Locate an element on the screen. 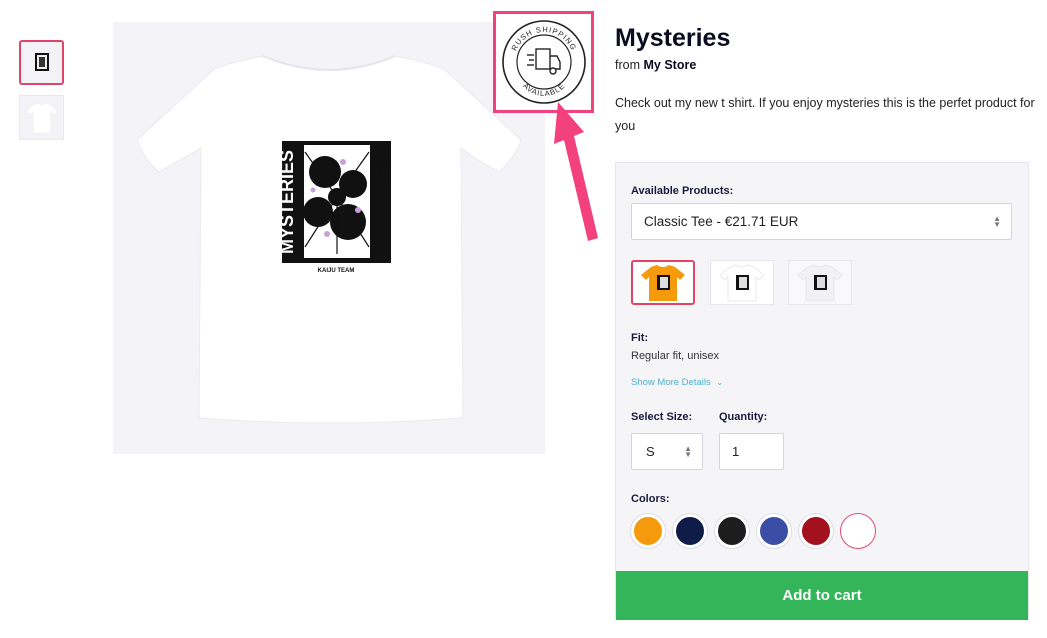  variant-grey-tee is located at coordinates (820, 282).